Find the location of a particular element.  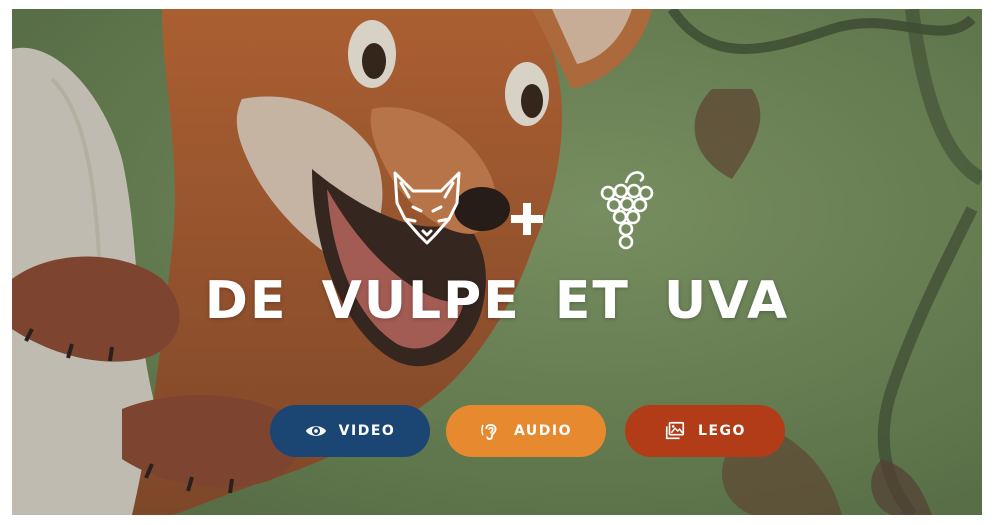

plus-icon is located at coordinates (527, 219).